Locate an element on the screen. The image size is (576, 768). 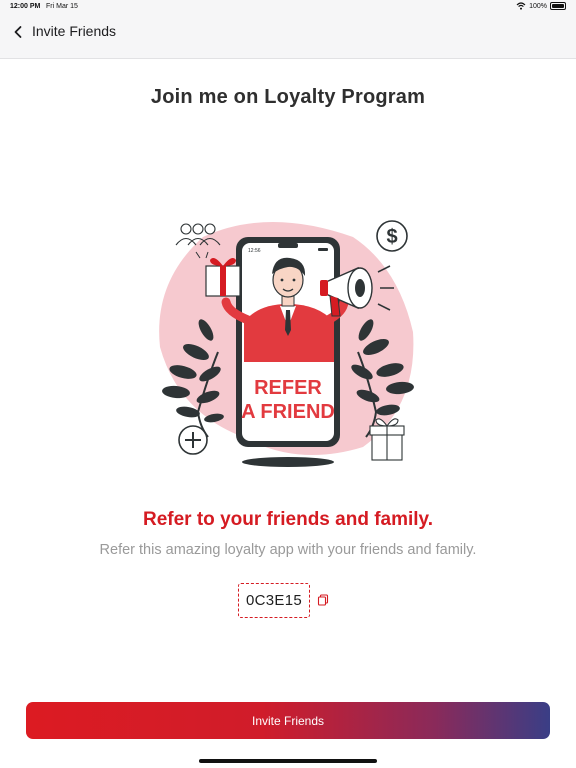
dollar-coin-icon: $ is located at coordinates (392, 236).